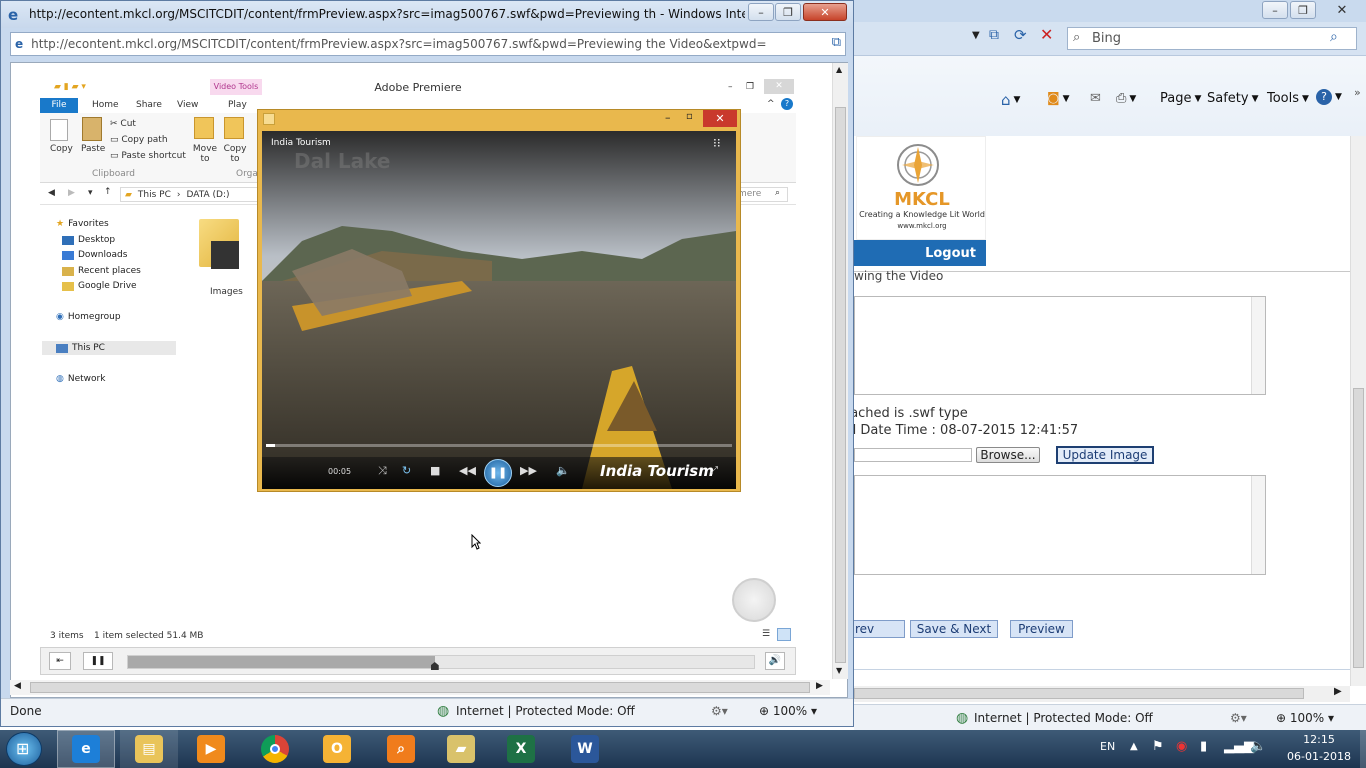  I want to click on search-box: ⌕ Bing ⌕, so click(1212, 38).